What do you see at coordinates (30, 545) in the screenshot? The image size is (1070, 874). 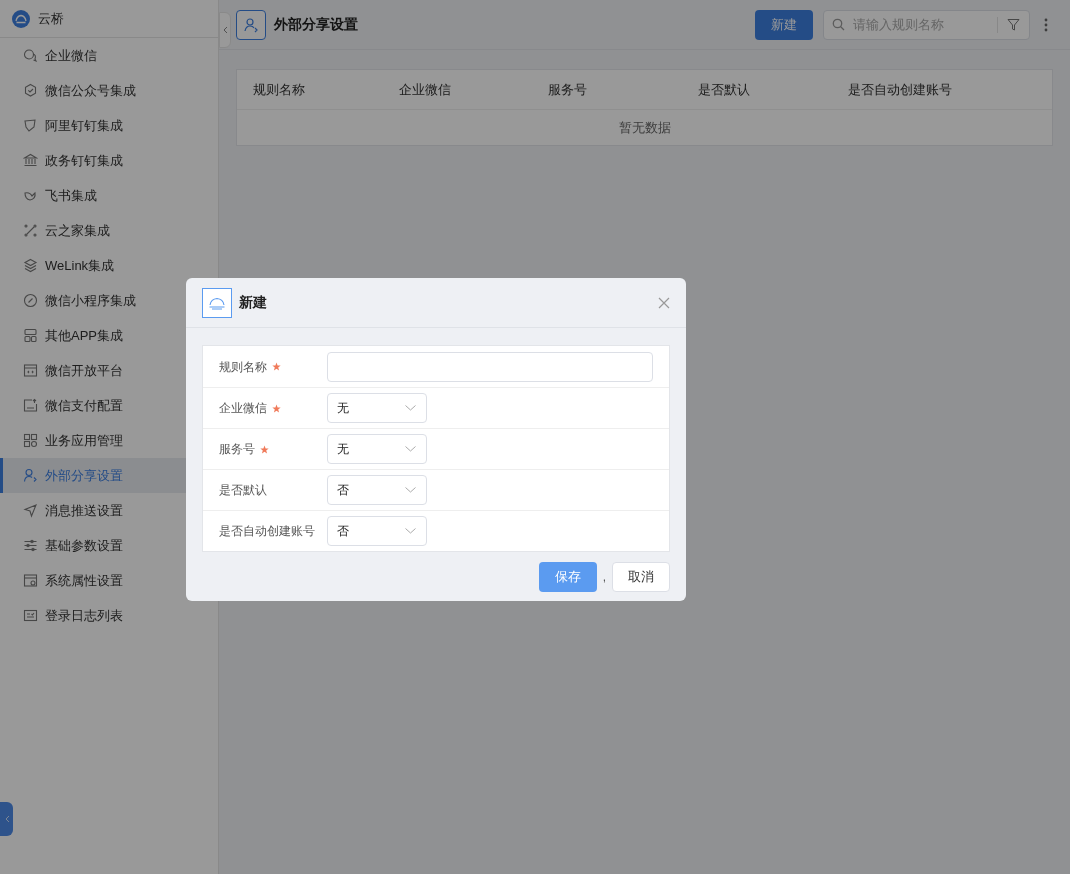 I see `sliders-icon` at bounding box center [30, 545].